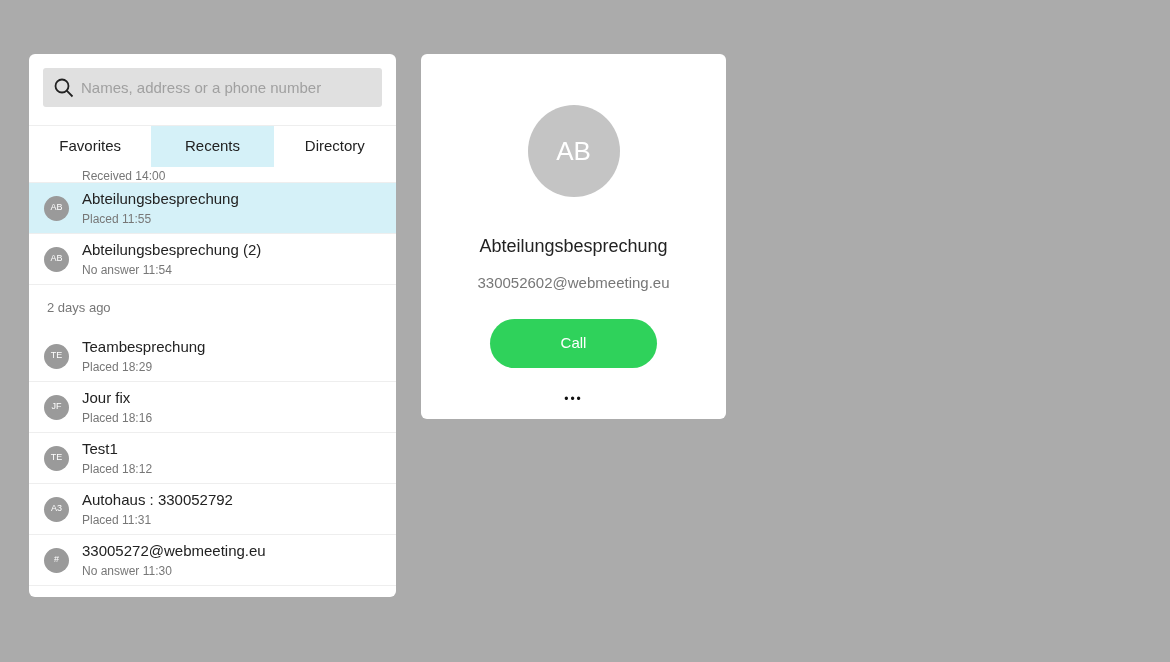 The image size is (1170, 662). Describe the element at coordinates (127, 270) in the screenshot. I see `call-detail: No answer 11:54` at that location.